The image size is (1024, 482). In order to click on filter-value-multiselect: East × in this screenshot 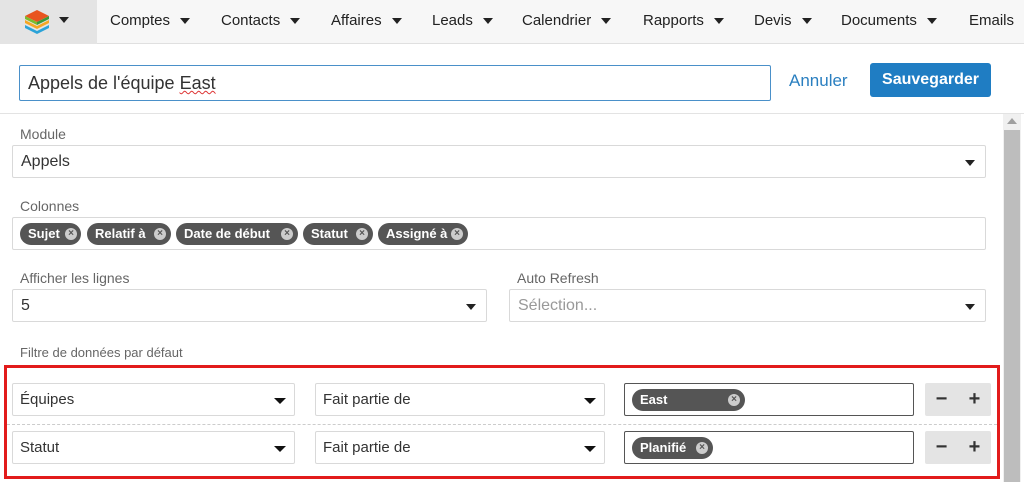, I will do `click(769, 399)`.